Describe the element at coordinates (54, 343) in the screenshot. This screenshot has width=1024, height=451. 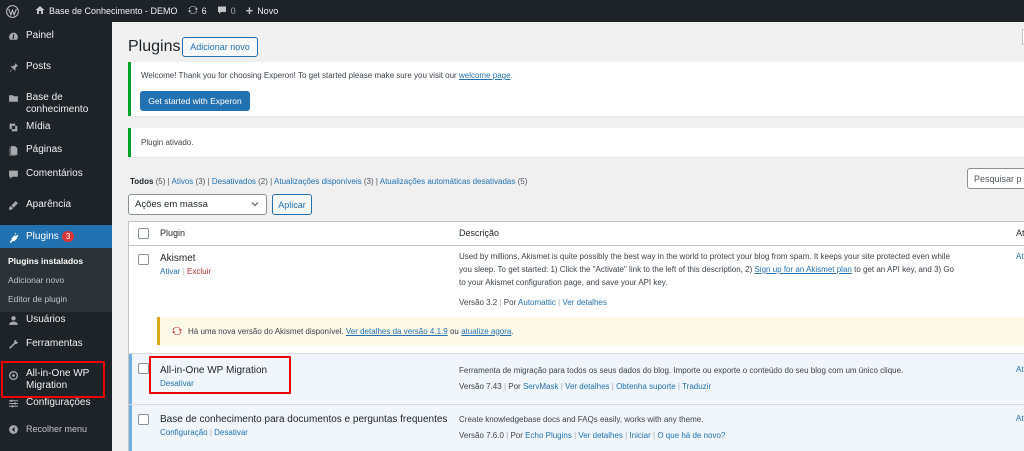
I see `sidebar-item-label: Ferramentas` at that location.